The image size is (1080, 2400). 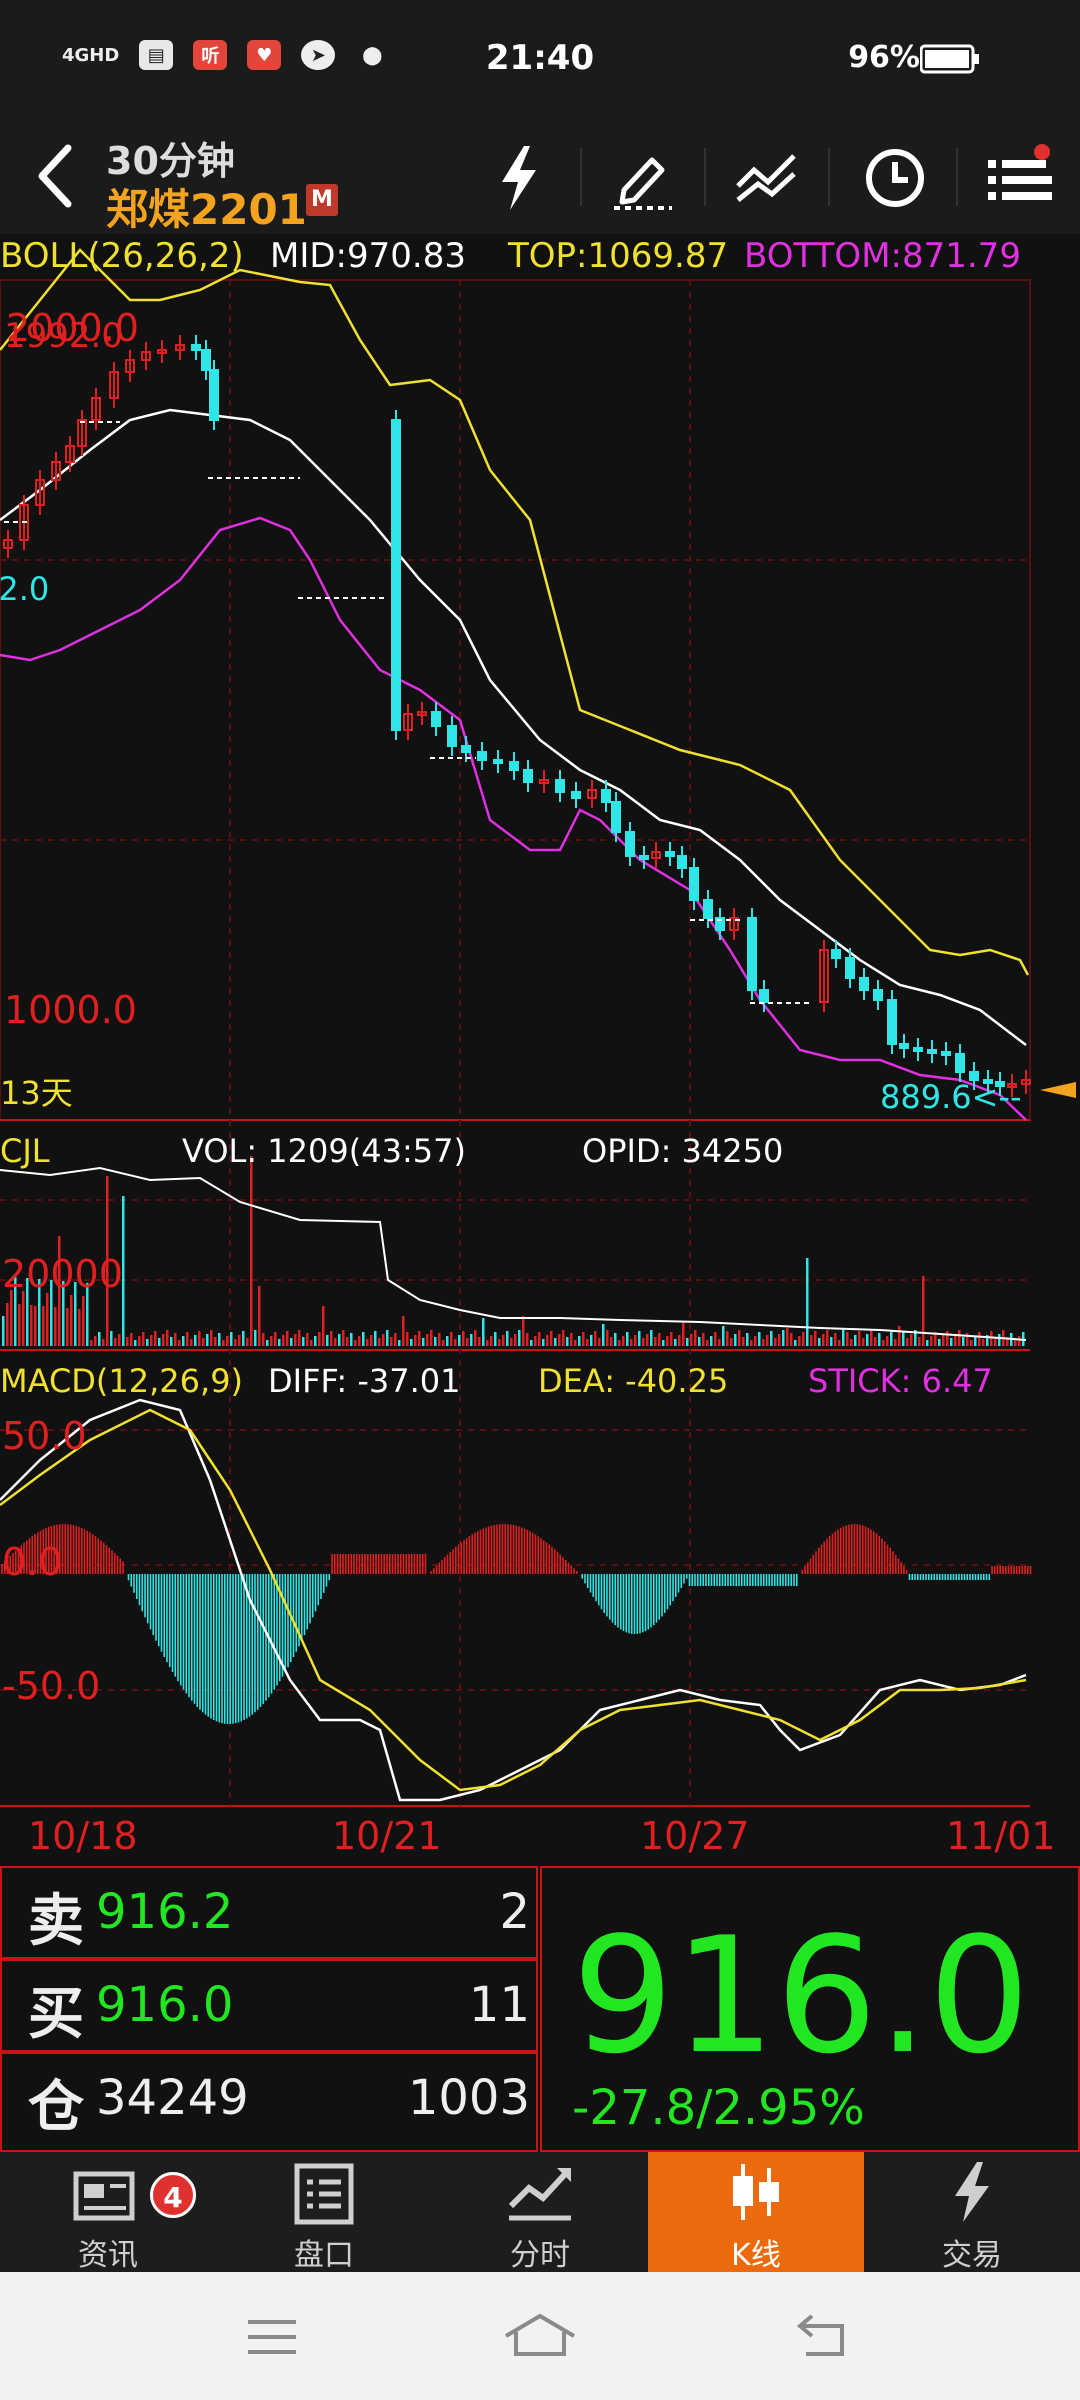 I want to click on status-bar: 4GHD ▤ 听 ♥ ➤ ⬤ 21:40 96%, so click(x=540, y=59).